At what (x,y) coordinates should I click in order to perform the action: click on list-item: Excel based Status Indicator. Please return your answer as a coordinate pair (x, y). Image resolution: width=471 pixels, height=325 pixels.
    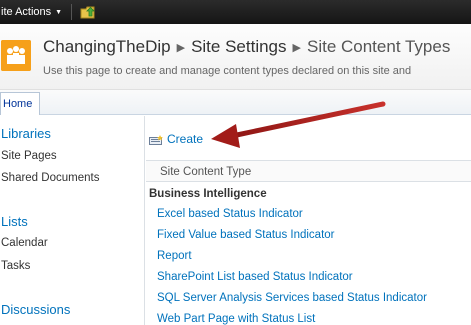
    Looking at the image, I should click on (230, 214).